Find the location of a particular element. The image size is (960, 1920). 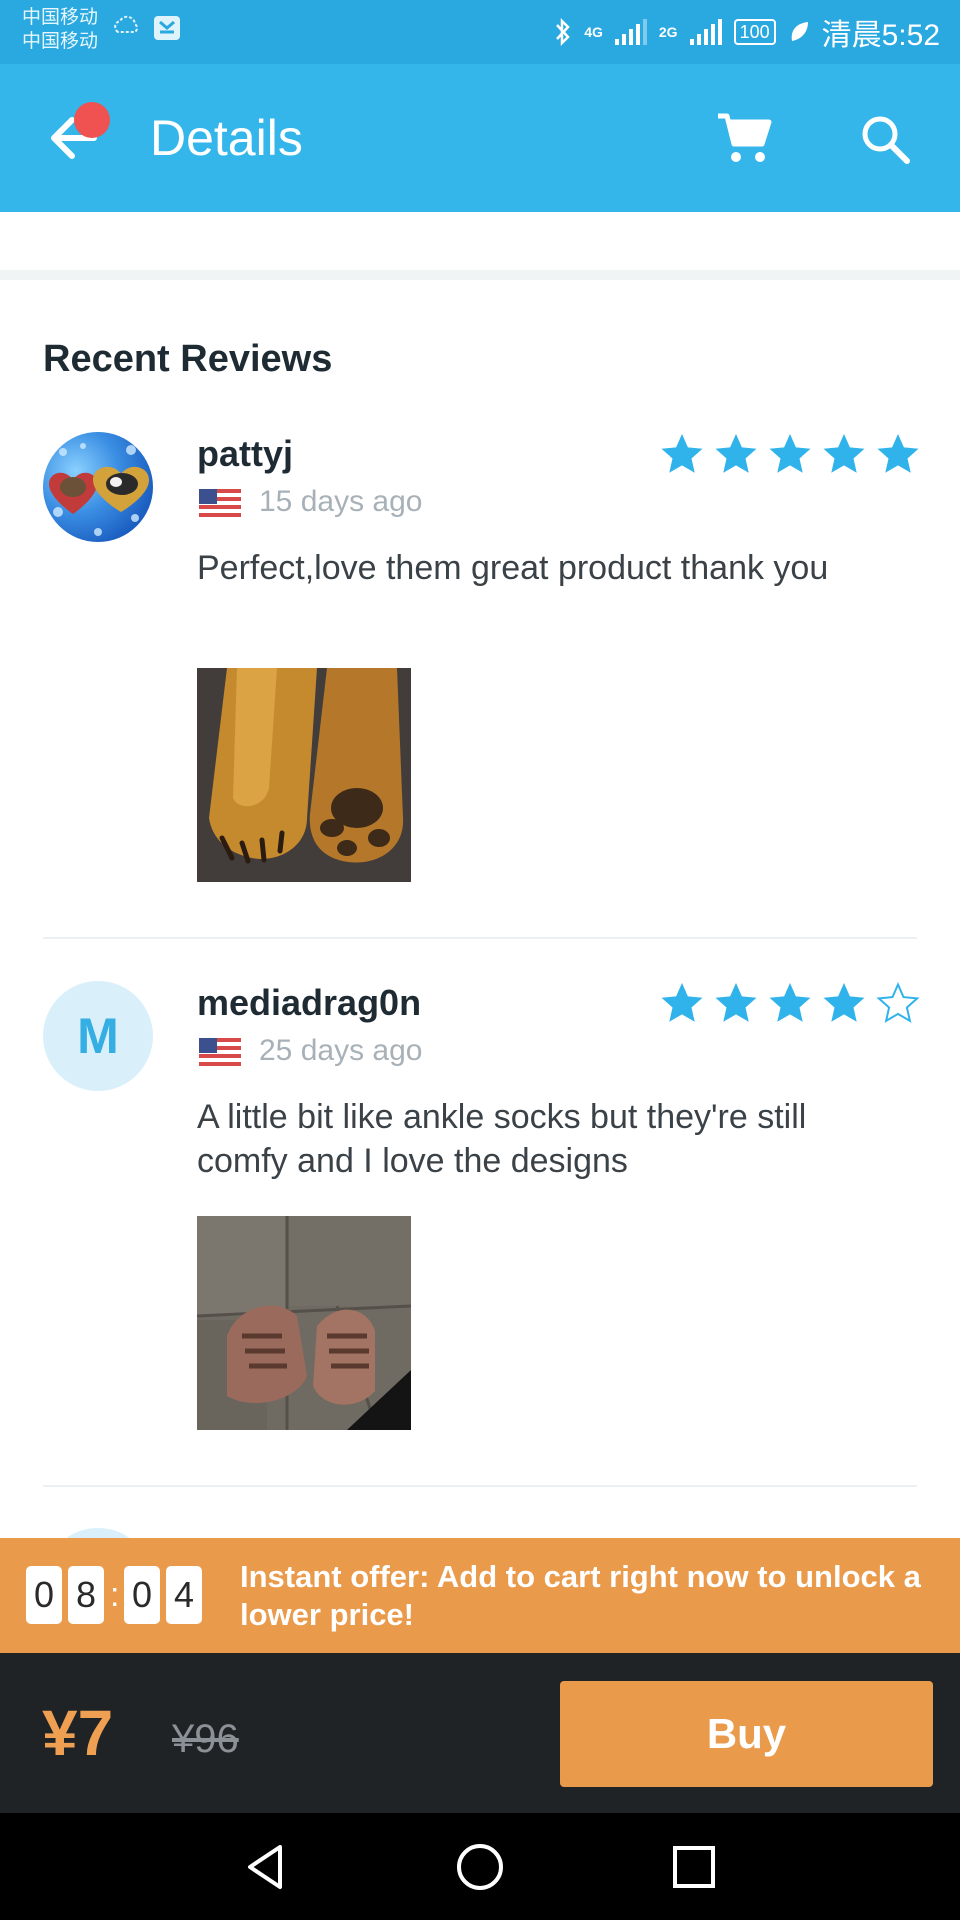

system-status: 4G 2G 100 清晨5:52 is located at coordinates (747, 32).